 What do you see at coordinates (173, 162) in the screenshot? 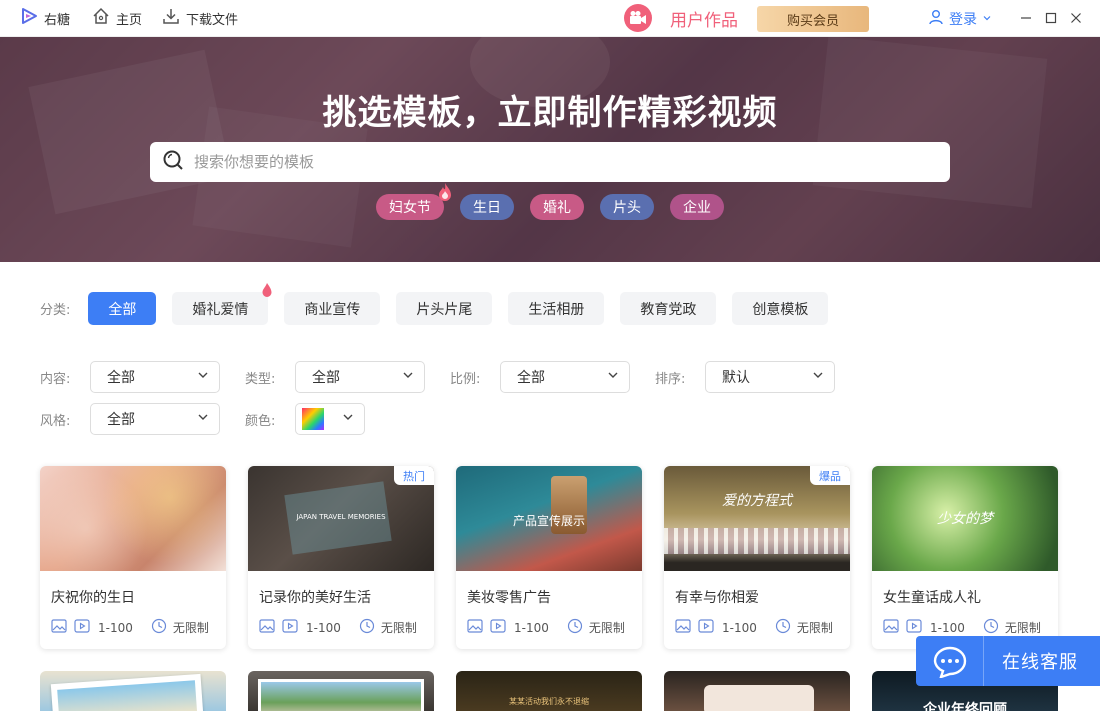
I see `search-icon` at bounding box center [173, 162].